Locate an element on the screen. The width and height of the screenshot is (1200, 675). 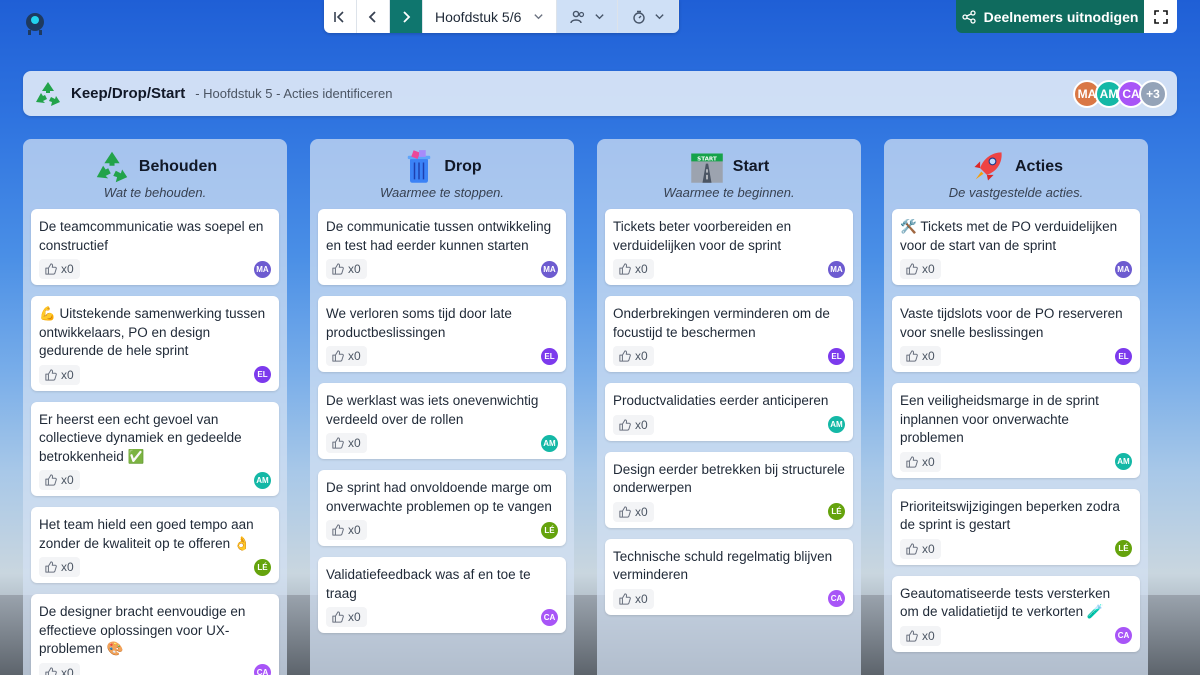
chapter-select: Hoofdstuk 5/6 is located at coordinates (490, 16).